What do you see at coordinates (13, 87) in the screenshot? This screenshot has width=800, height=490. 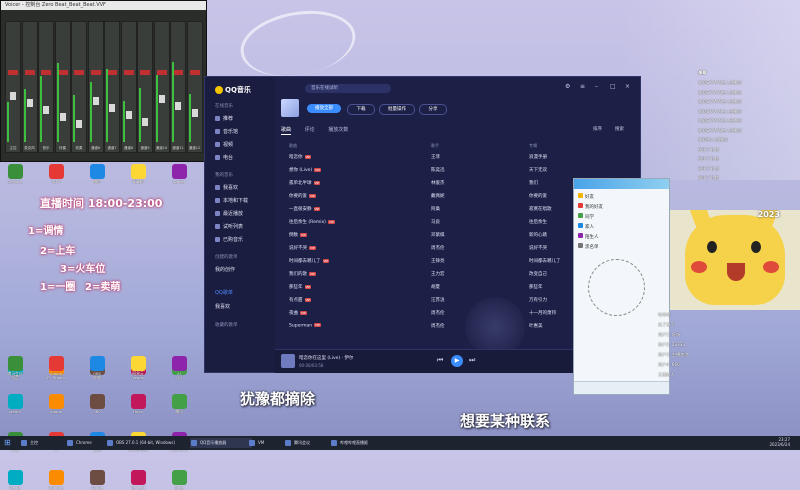 I see `mixer-channel-strip: 主控` at bounding box center [13, 87].